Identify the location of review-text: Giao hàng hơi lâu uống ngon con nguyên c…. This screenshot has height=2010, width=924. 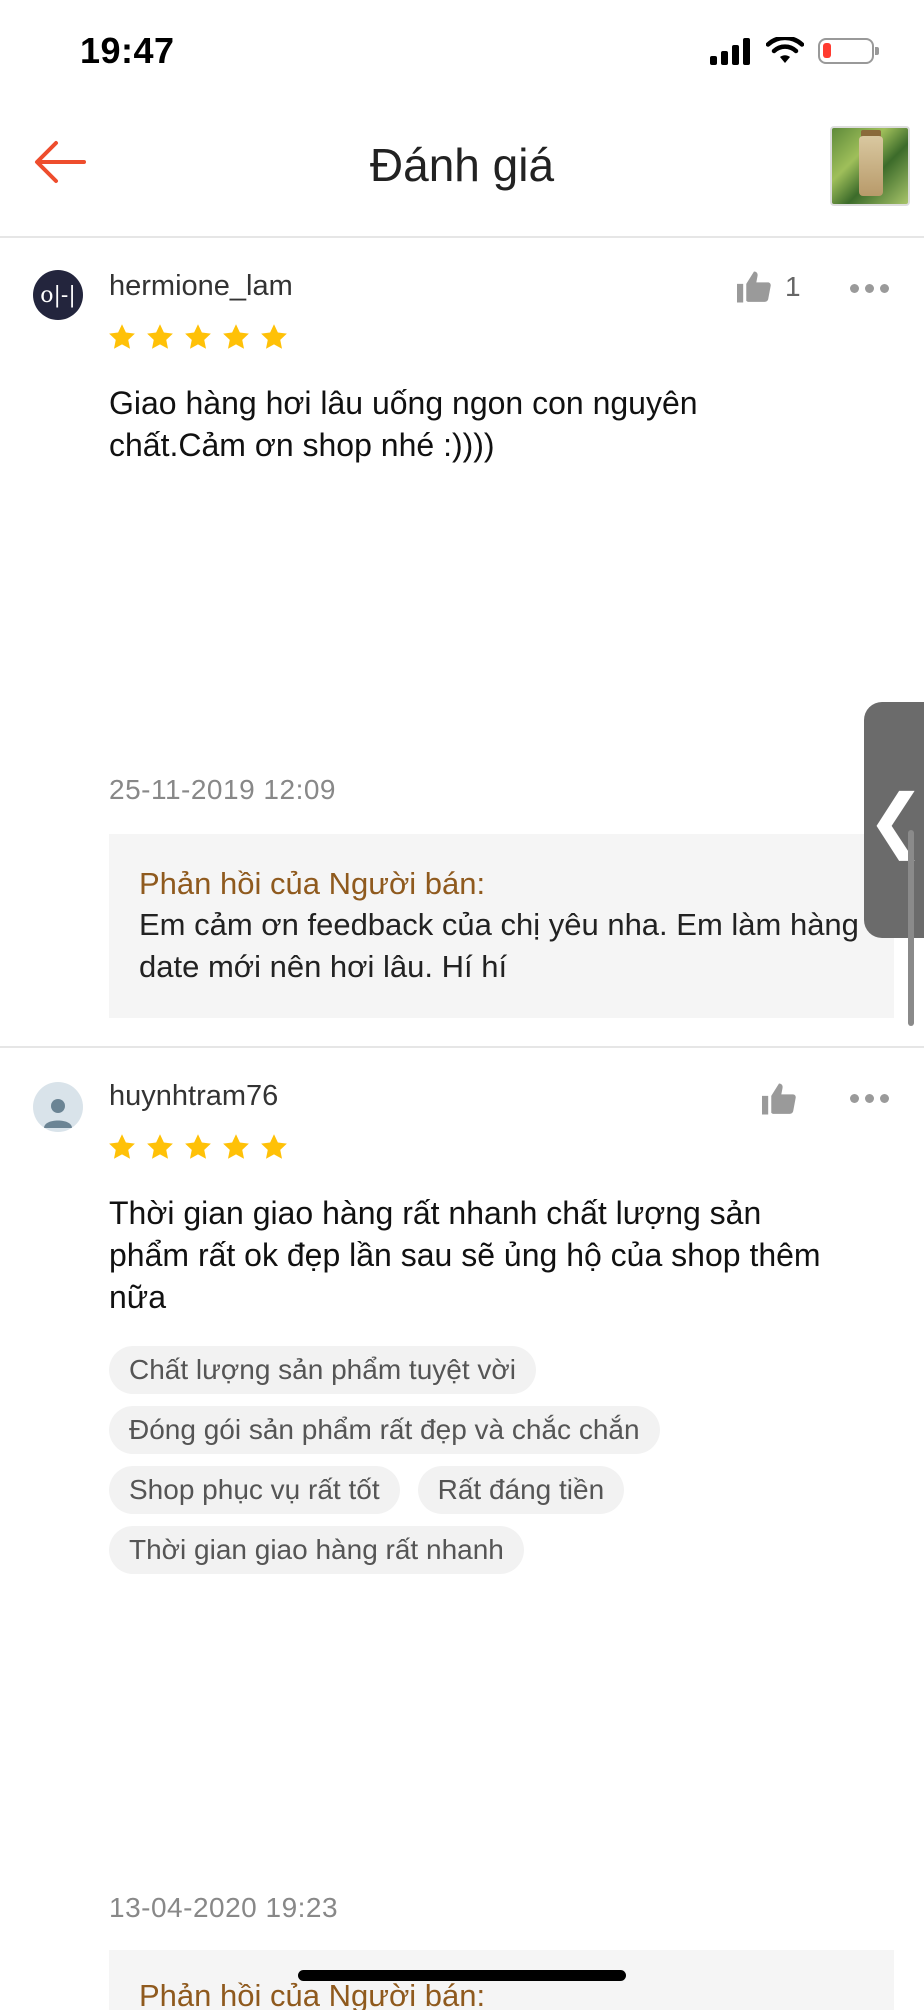
(403, 424).